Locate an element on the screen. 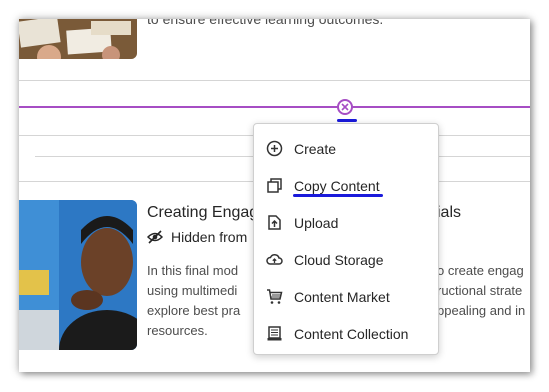  close-icon is located at coordinates (345, 107).